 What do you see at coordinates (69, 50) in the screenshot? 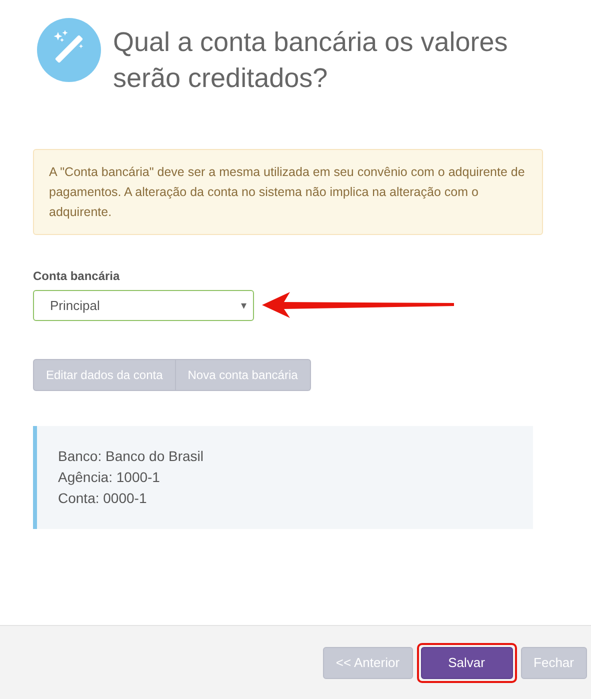
I see `magic-wand-icon` at bounding box center [69, 50].